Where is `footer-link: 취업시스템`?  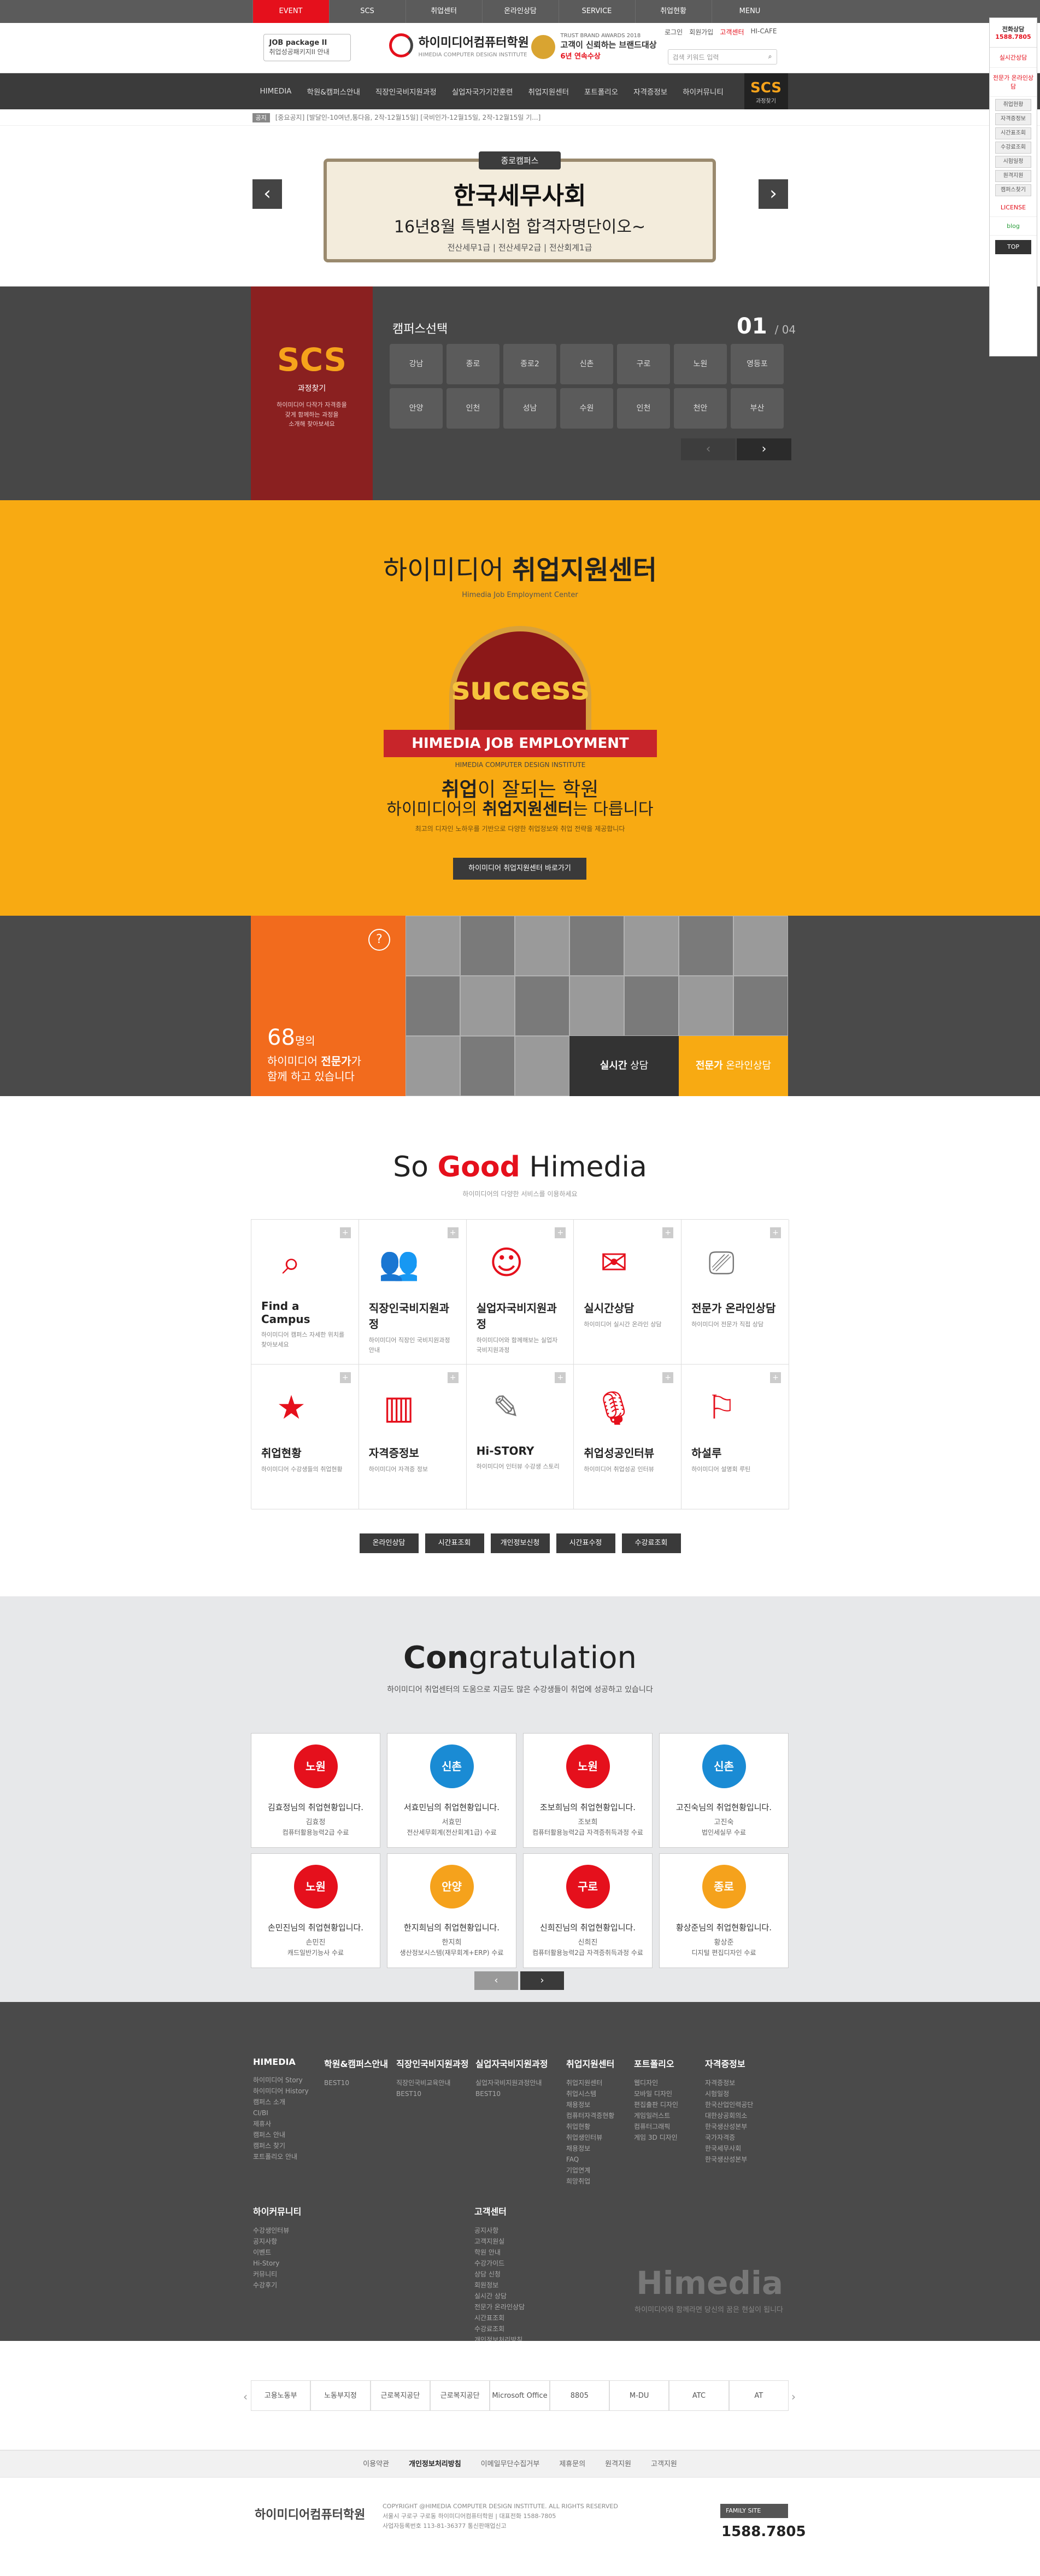
footer-link: 취업시스템 is located at coordinates (590, 2093).